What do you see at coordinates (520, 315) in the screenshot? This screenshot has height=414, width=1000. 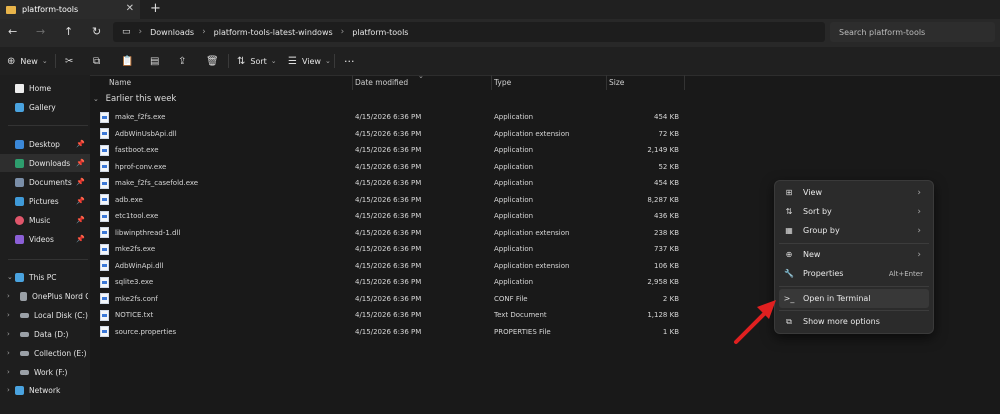 I see `file-type: Text Document` at bounding box center [520, 315].